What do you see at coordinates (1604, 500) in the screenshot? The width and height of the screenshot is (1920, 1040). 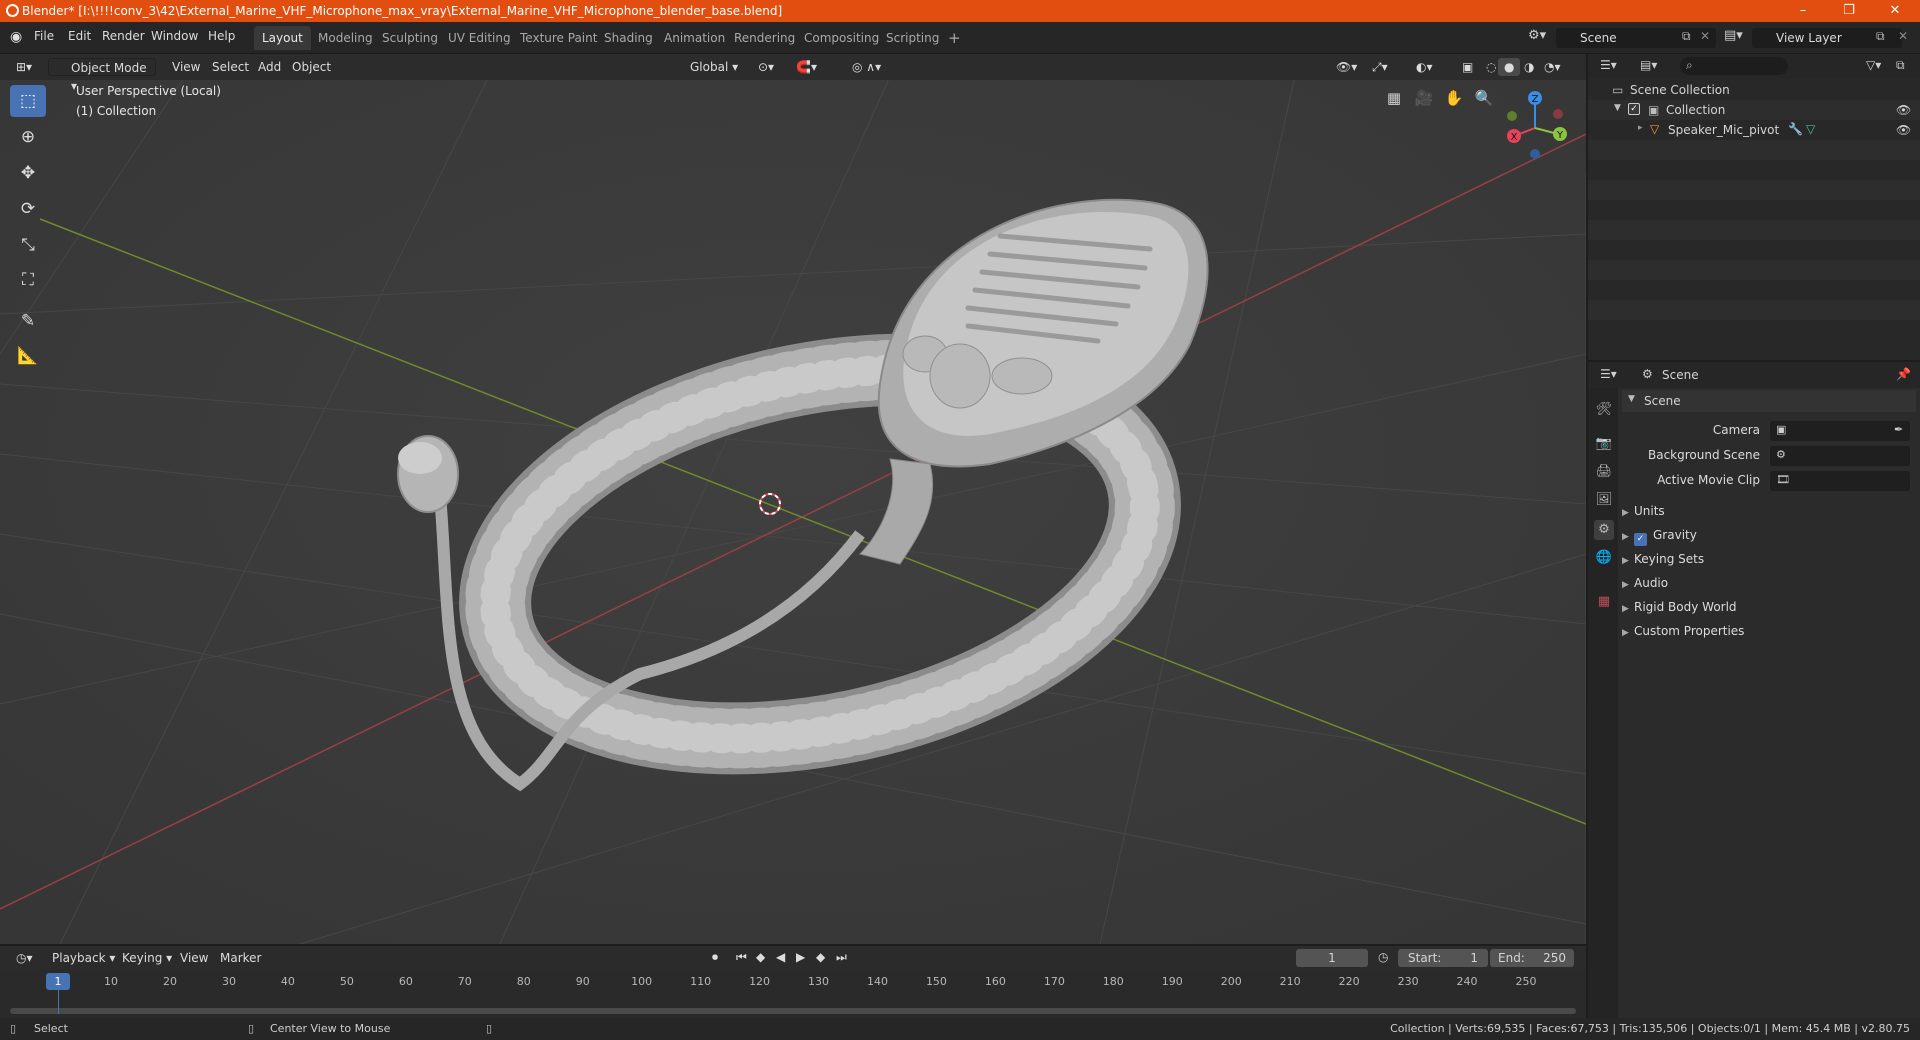 I see `view-layer-tab-icon: 🖼` at bounding box center [1604, 500].